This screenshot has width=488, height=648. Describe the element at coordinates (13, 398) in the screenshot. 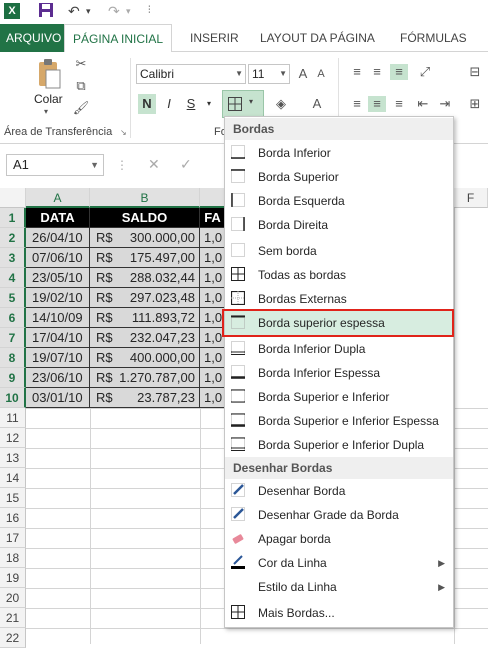

I see `row-header: 10` at that location.